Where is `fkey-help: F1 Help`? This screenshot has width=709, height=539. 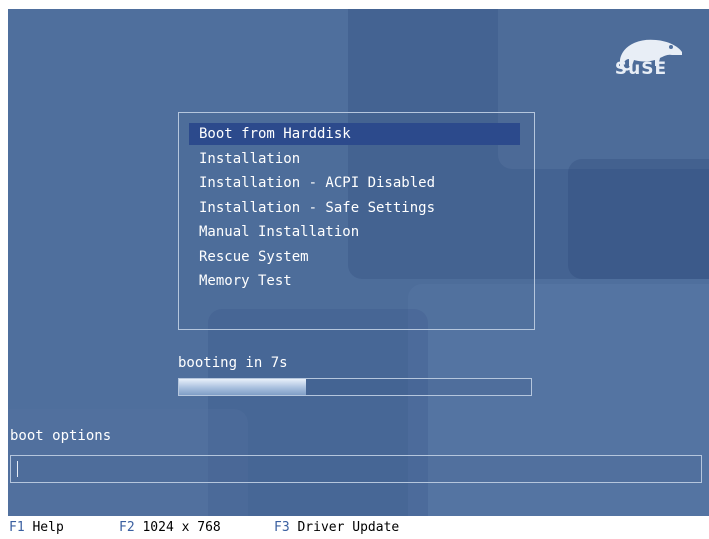
fkey-help: F1 Help is located at coordinates (36, 527).